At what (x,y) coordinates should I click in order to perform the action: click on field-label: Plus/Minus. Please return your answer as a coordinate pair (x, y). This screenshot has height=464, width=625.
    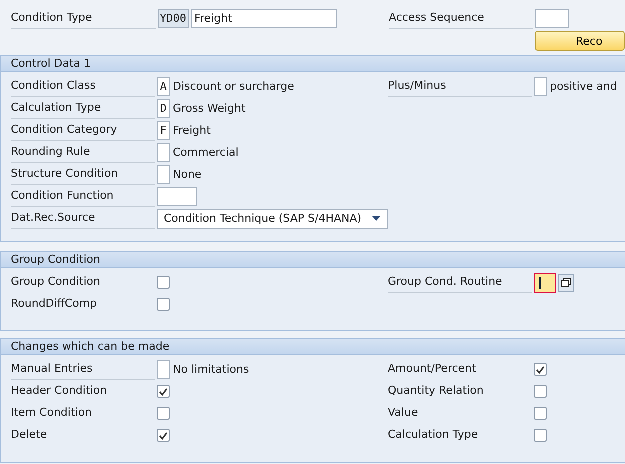
    Looking at the image, I should click on (460, 86).